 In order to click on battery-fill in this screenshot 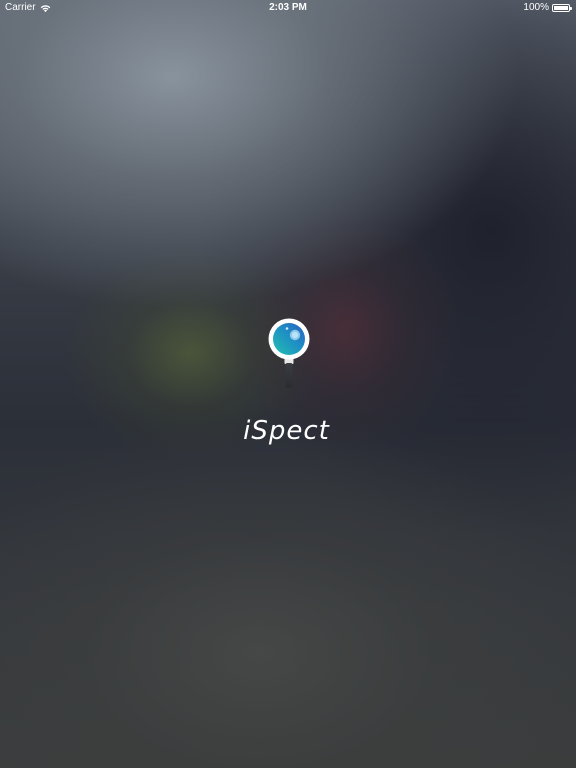, I will do `click(561, 8)`.